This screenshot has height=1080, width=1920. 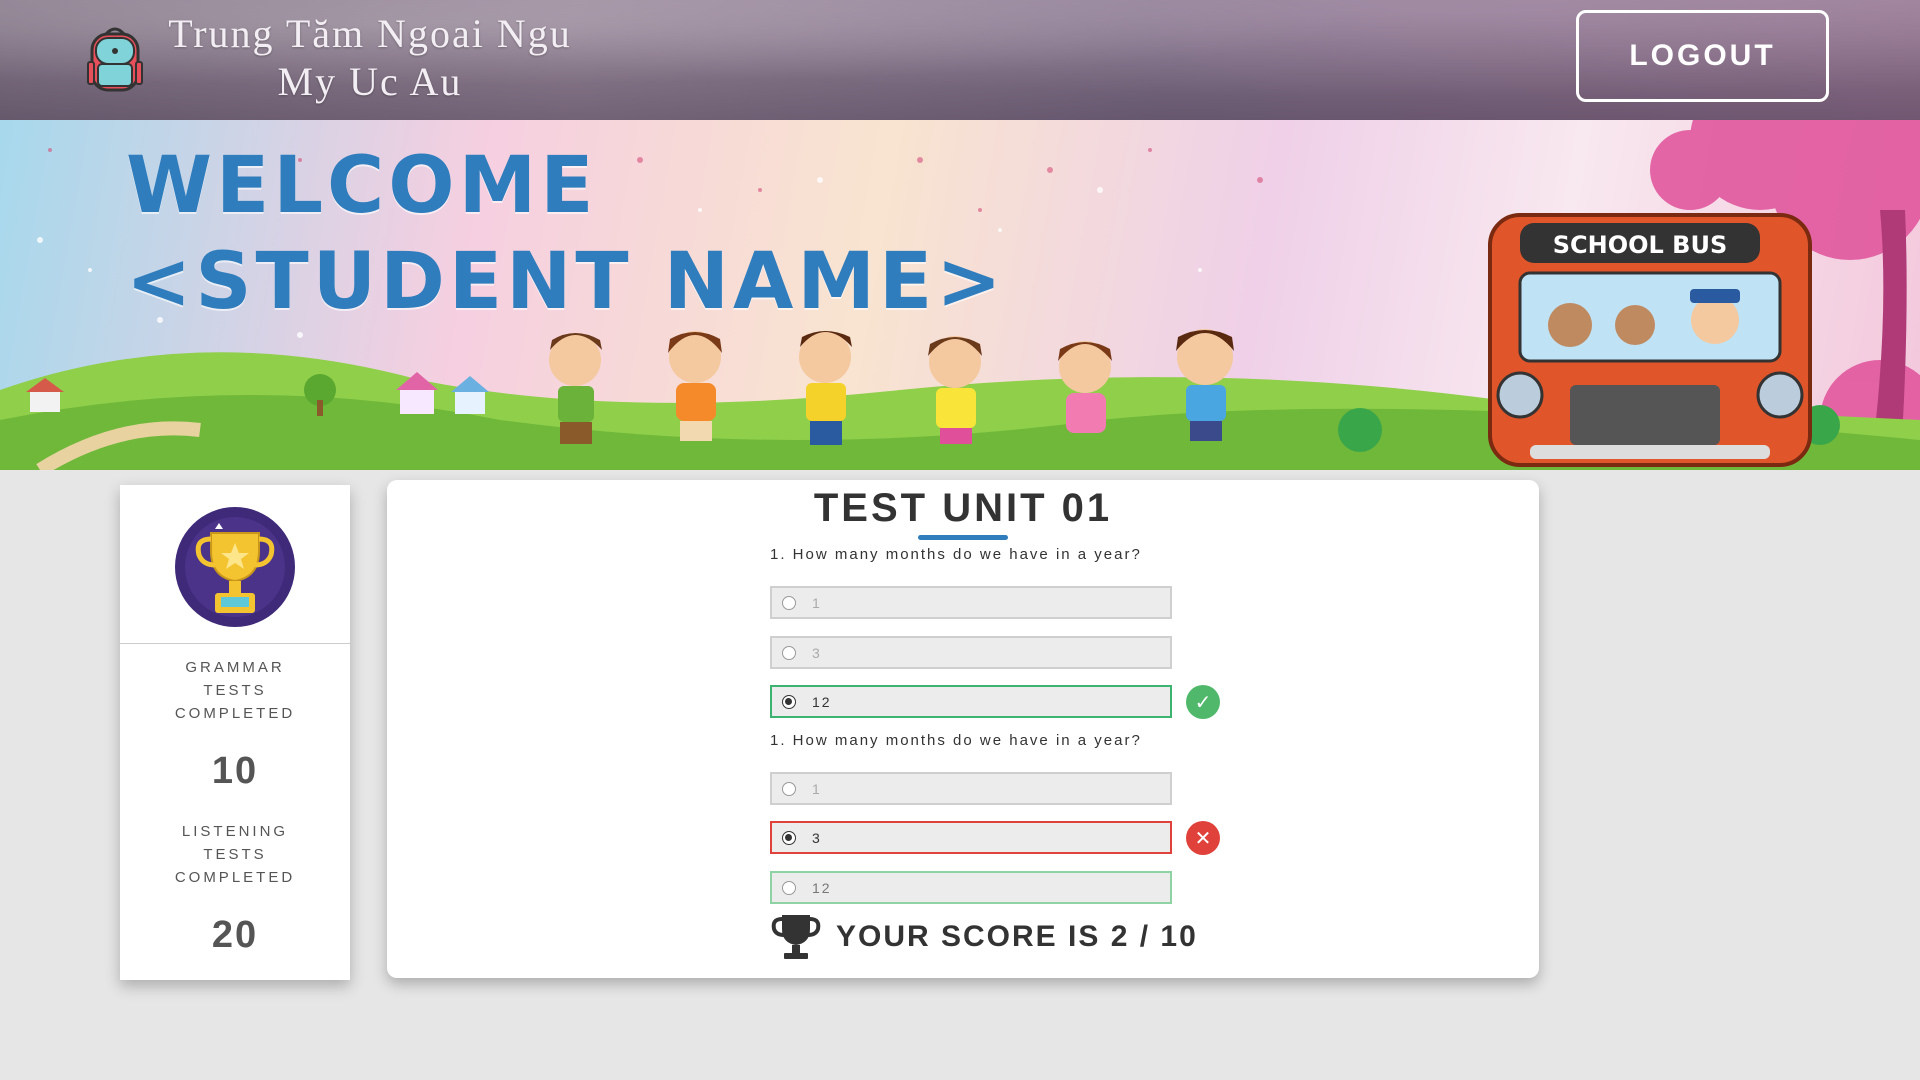 What do you see at coordinates (971, 652) in the screenshot?
I see `q1-option-2: 3` at bounding box center [971, 652].